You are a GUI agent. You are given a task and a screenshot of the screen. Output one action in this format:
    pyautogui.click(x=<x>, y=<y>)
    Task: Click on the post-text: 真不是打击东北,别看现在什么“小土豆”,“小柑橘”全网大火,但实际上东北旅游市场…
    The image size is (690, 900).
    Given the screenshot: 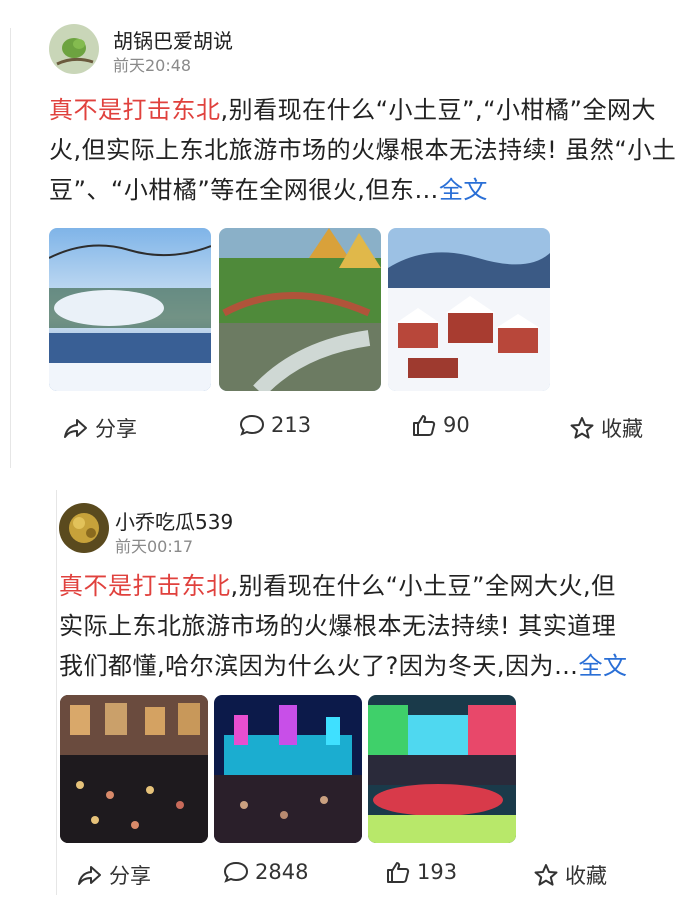 What is the action you would take?
    pyautogui.click(x=364, y=150)
    